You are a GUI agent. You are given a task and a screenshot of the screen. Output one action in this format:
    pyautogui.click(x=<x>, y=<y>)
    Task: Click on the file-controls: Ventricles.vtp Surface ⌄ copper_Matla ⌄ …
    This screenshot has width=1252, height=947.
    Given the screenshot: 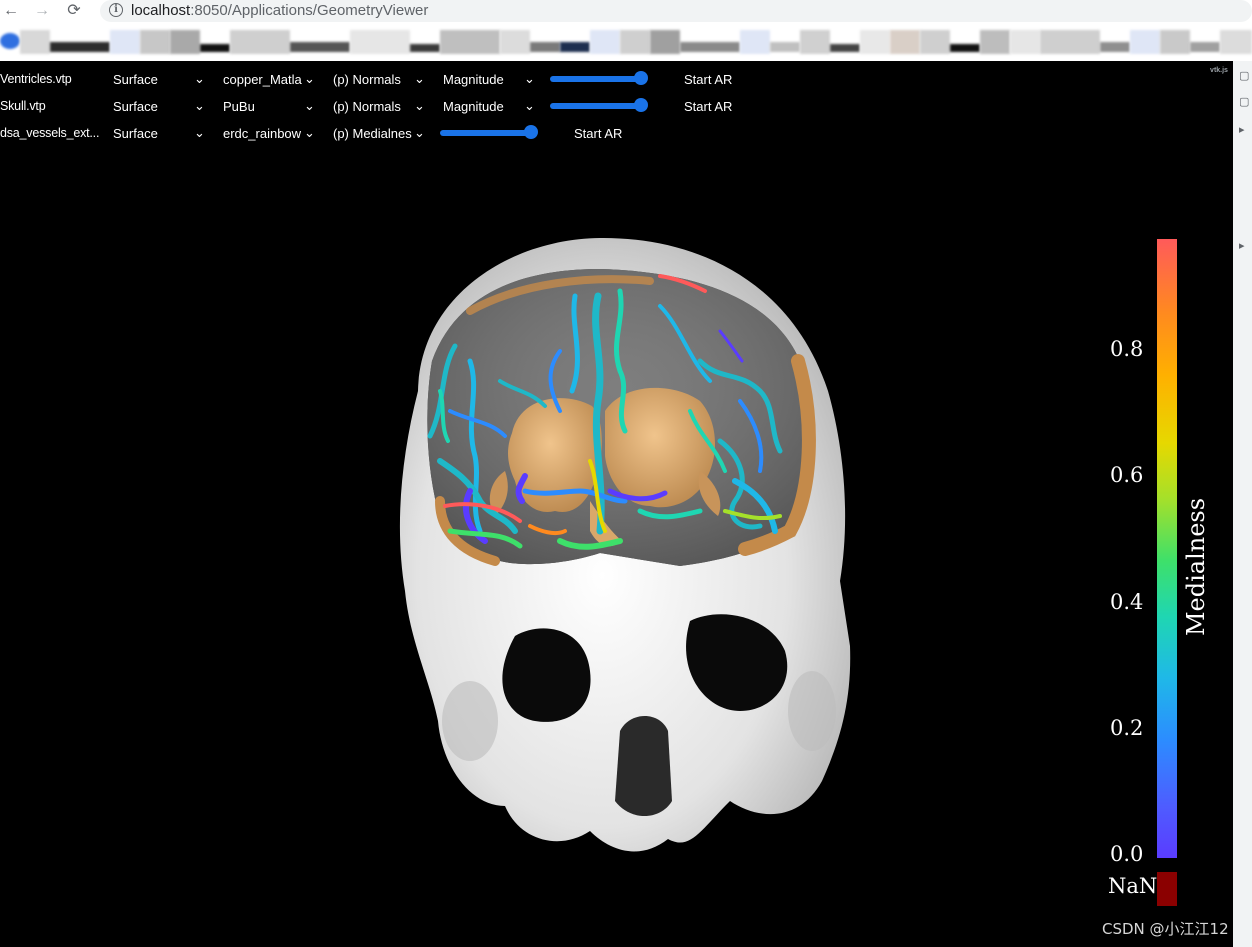 What is the action you would take?
    pyautogui.click(x=380, y=106)
    